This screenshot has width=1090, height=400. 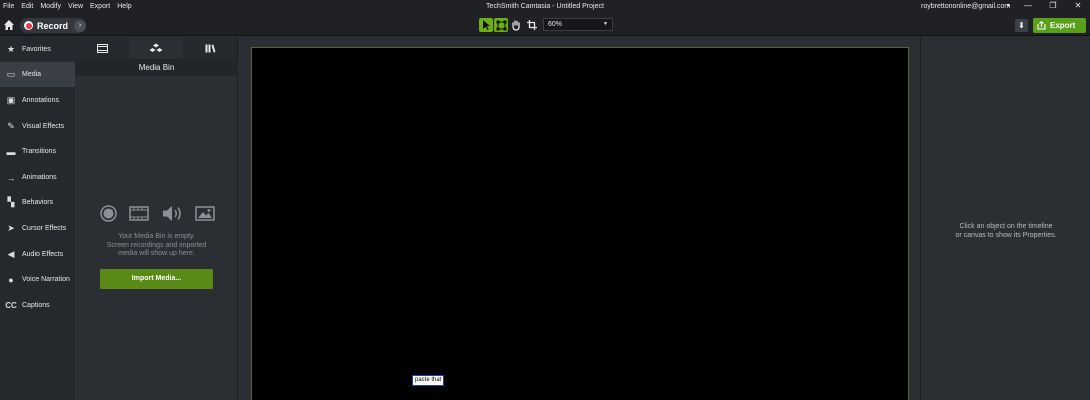 What do you see at coordinates (205, 213) in the screenshot?
I see `image-icon` at bounding box center [205, 213].